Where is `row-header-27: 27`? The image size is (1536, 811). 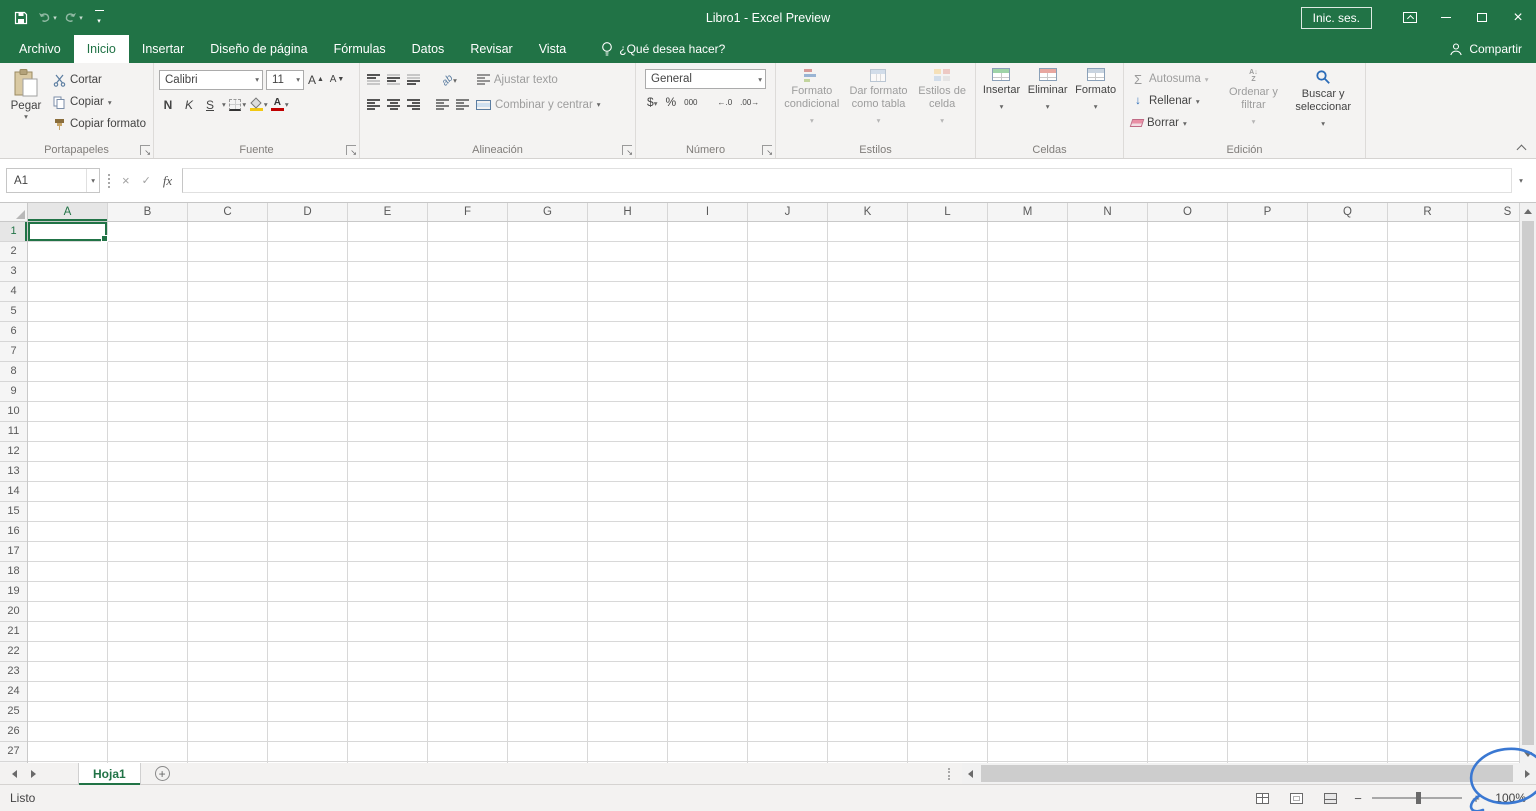 row-header-27: 27 is located at coordinates (13, 752).